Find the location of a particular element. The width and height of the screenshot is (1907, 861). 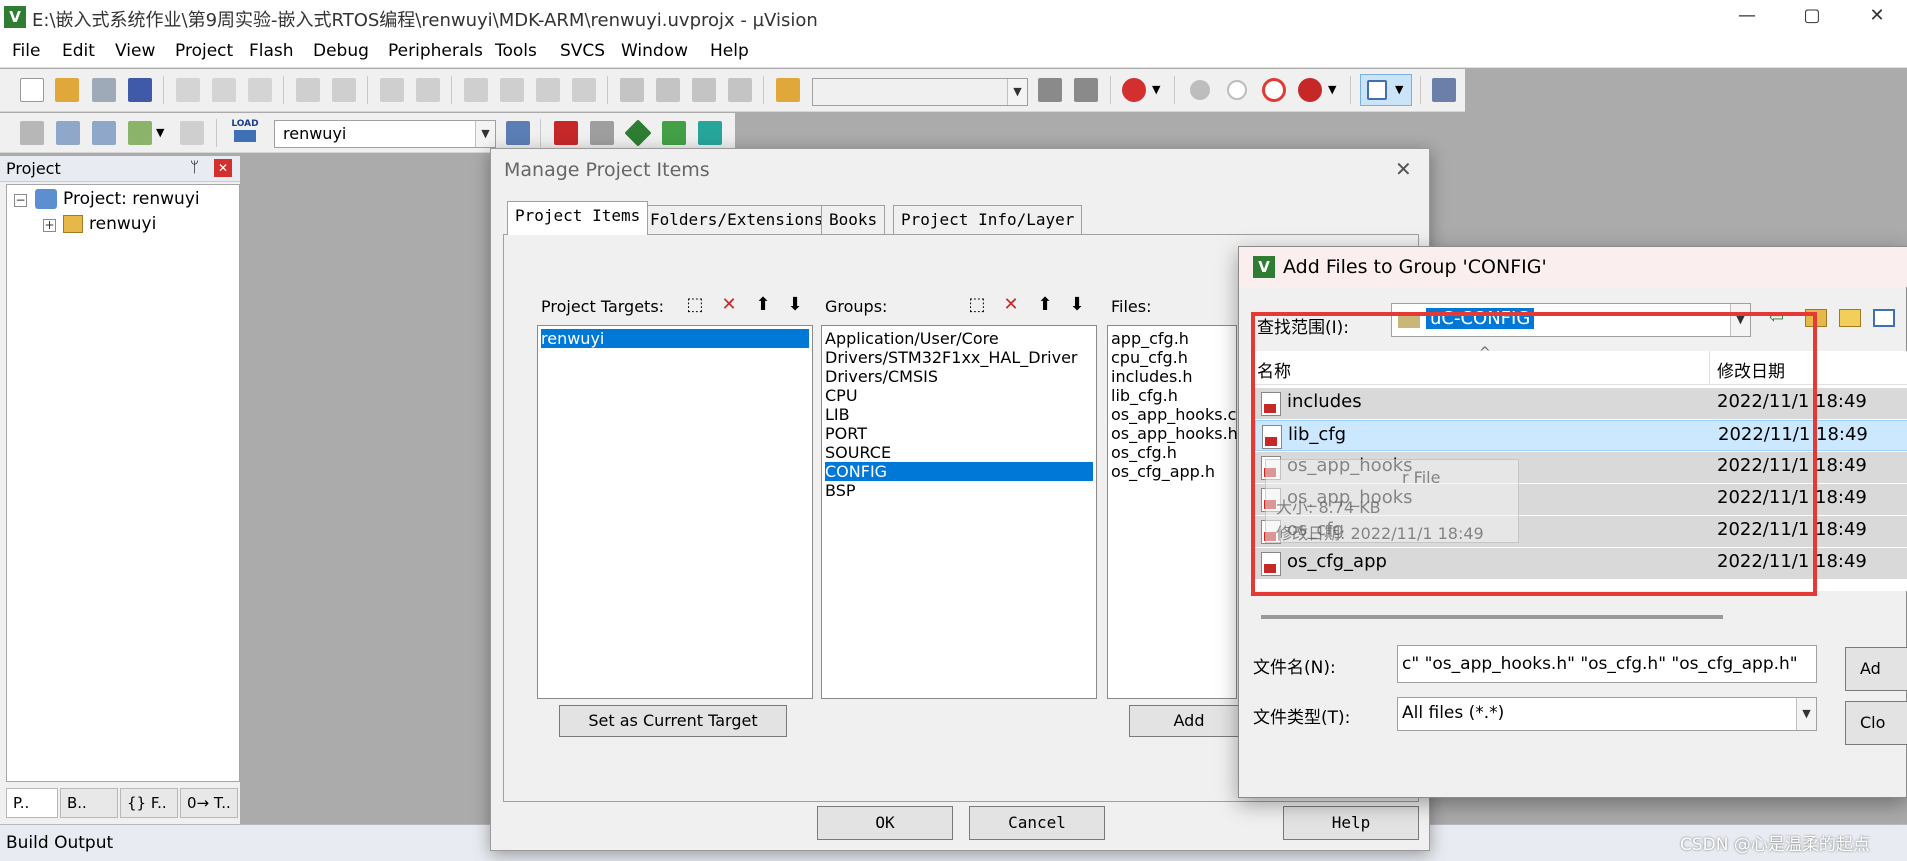

stop-build-icon is located at coordinates (192, 133).